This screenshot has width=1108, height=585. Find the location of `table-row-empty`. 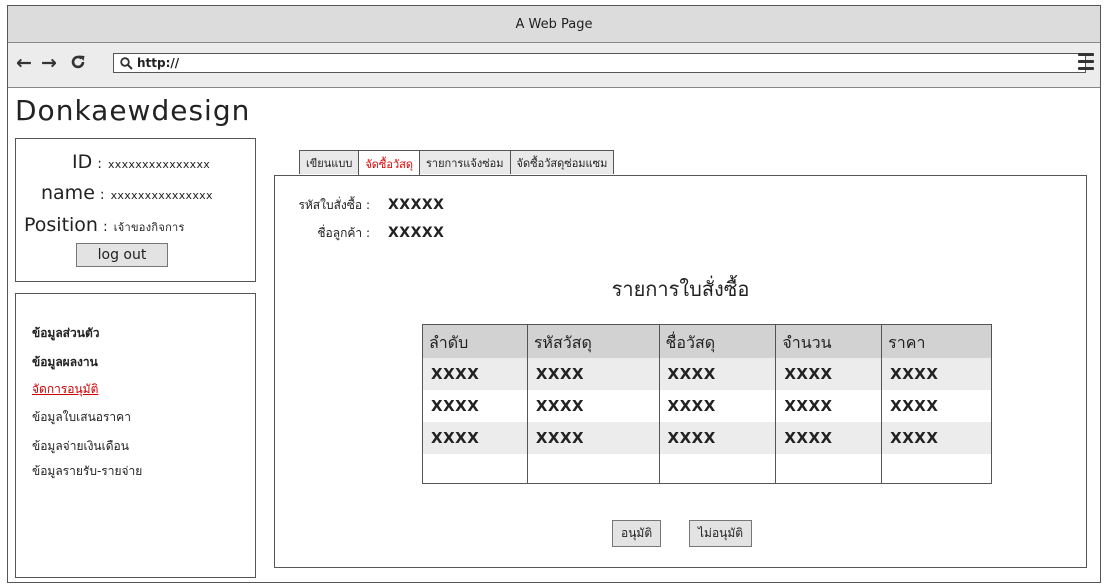

table-row-empty is located at coordinates (707, 468).